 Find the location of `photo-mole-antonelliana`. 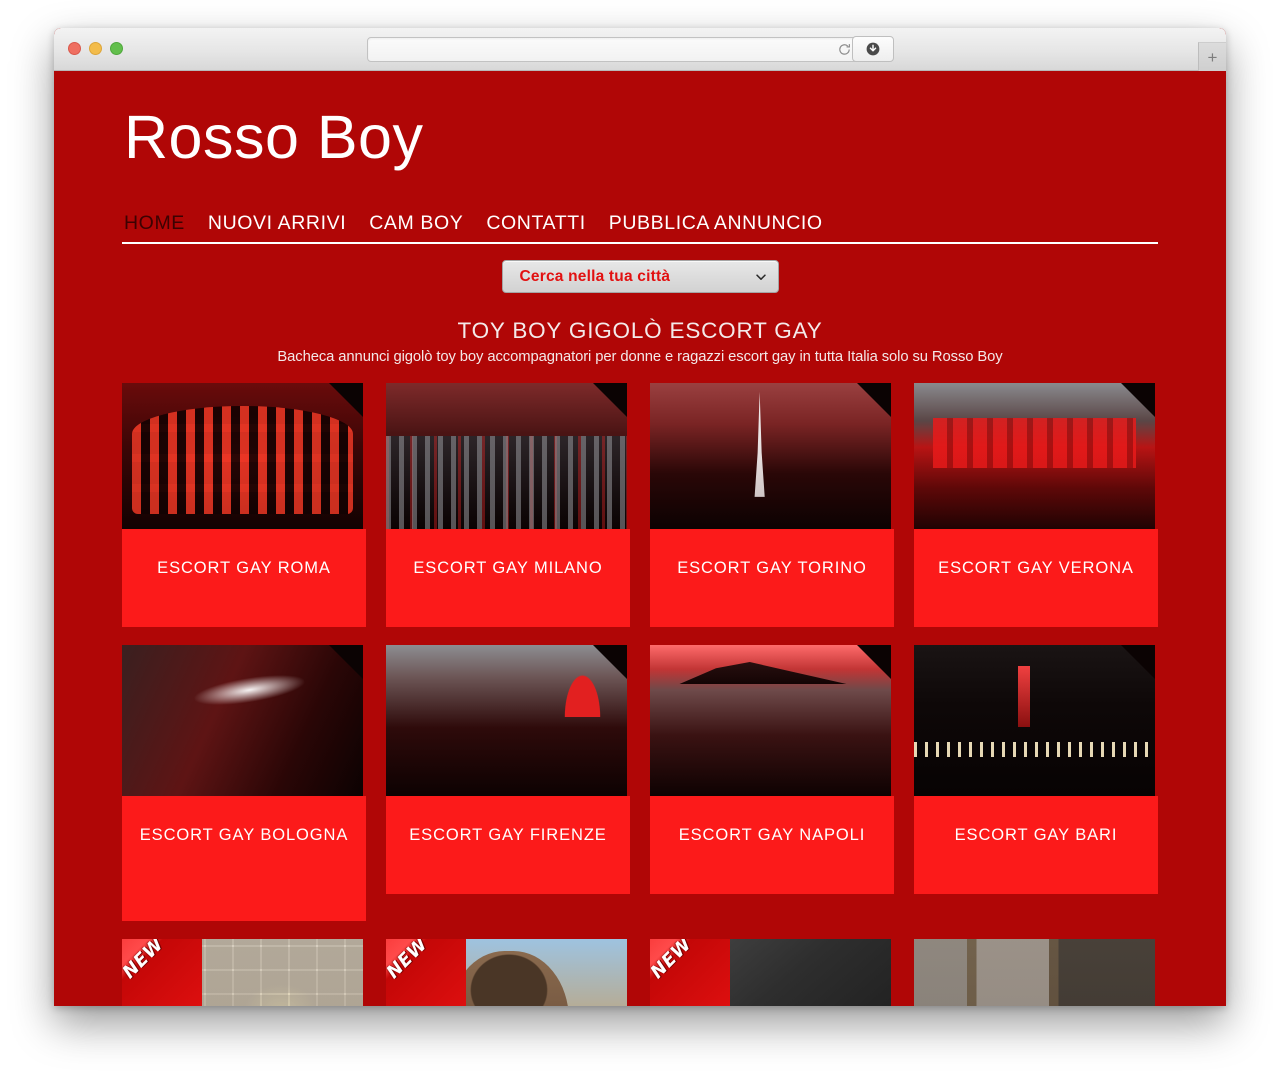

photo-mole-antonelliana is located at coordinates (770, 456).